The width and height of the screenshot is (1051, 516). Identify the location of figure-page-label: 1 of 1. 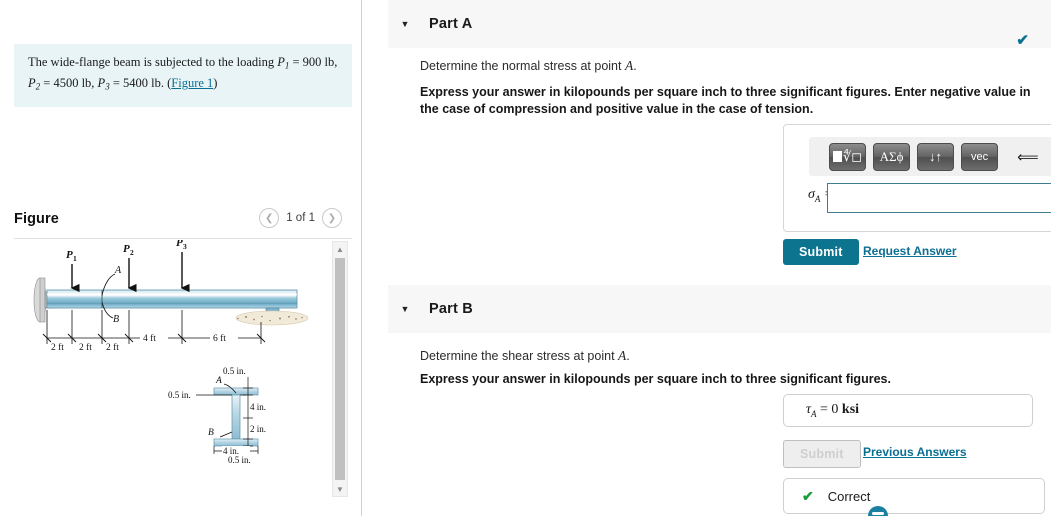
(300, 218).